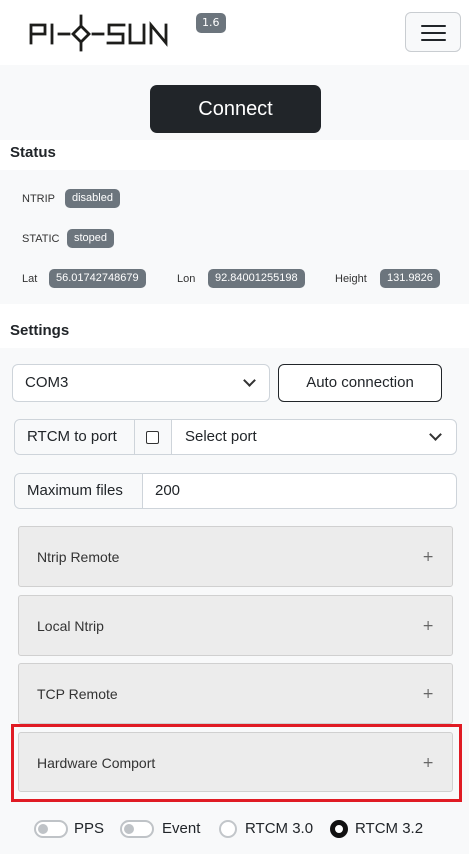  Describe the element at coordinates (221, 437) in the screenshot. I see `select-port-dropdown: Select port` at that location.